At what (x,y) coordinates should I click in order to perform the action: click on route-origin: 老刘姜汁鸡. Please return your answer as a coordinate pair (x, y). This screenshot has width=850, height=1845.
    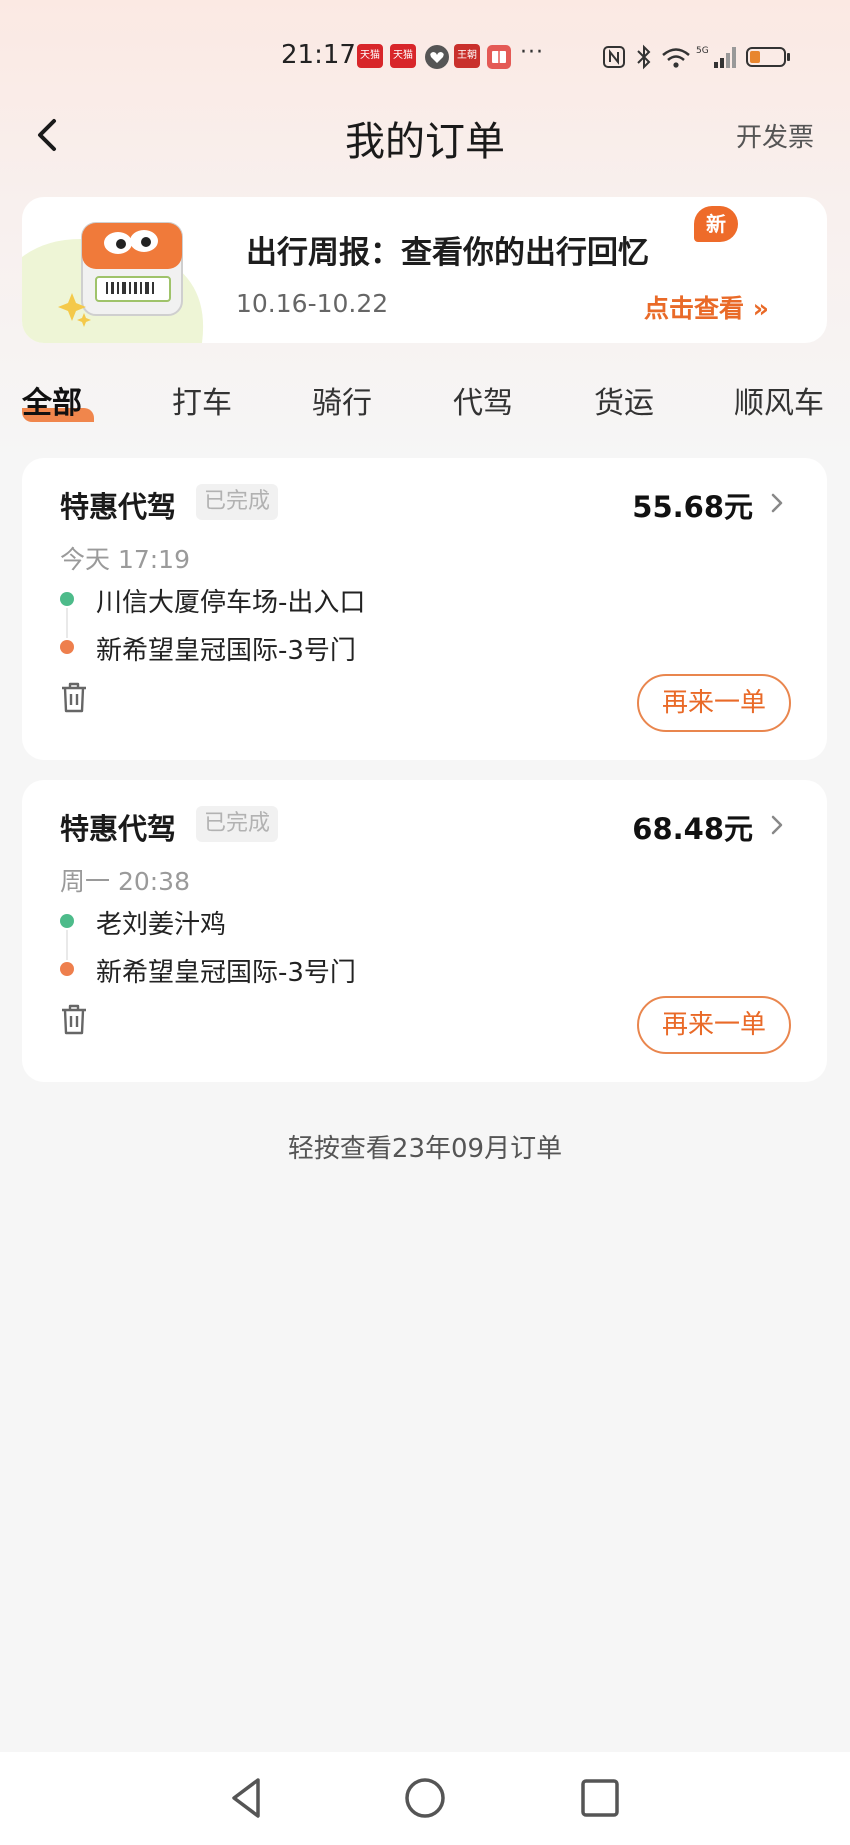
    Looking at the image, I should click on (161, 925).